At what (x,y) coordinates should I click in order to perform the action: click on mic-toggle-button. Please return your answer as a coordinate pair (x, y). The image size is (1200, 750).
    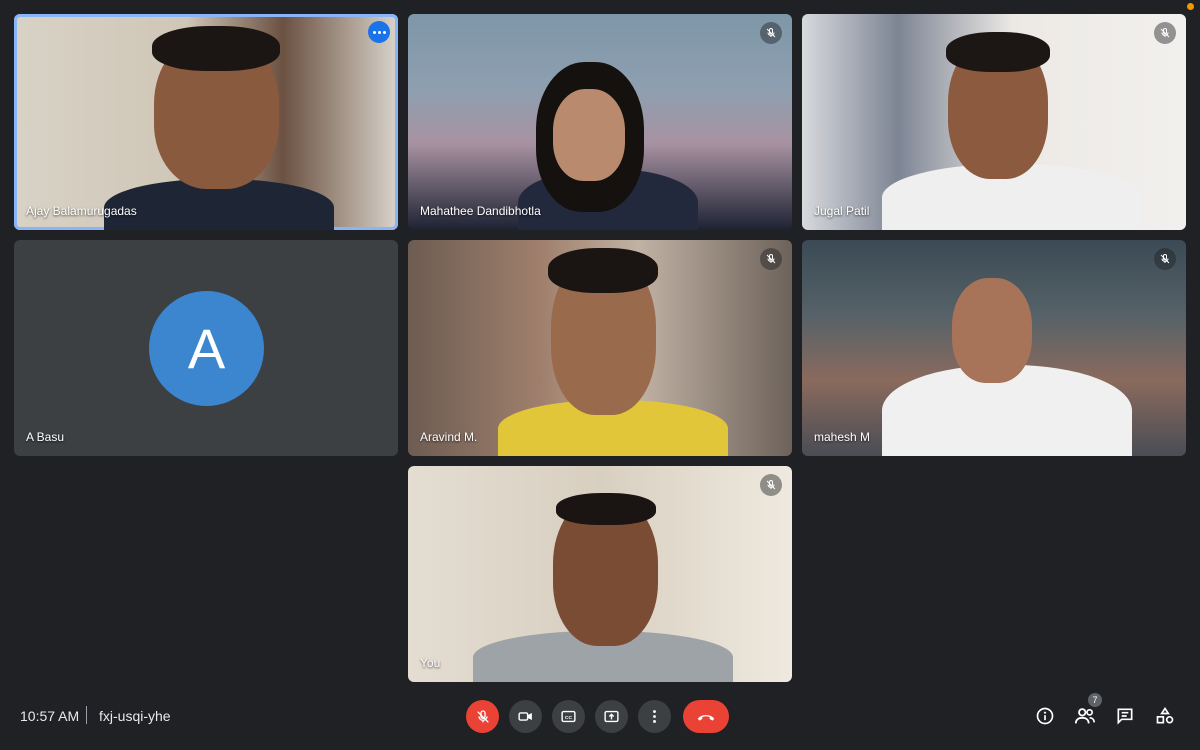
    Looking at the image, I should click on (482, 716).